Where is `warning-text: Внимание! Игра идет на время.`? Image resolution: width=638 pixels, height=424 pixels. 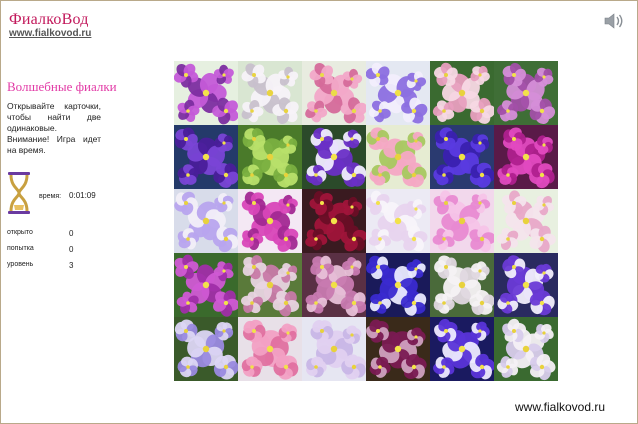
warning-text: Внимание! Игра идет на время. is located at coordinates (54, 144).